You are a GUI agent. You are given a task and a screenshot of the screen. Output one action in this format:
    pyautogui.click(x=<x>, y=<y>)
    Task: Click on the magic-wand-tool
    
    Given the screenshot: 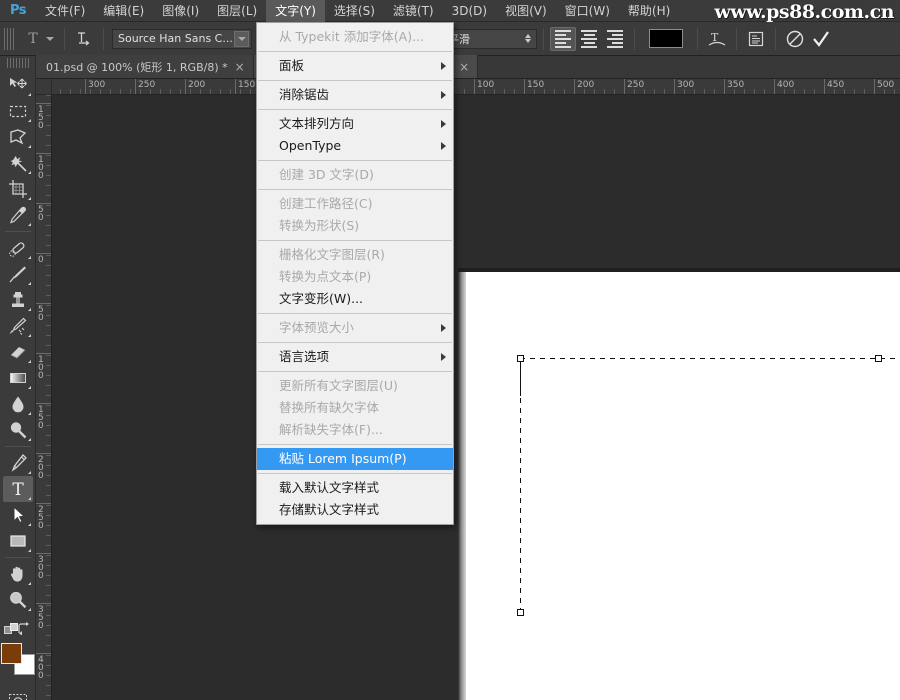 What is the action you would take?
    pyautogui.click(x=18, y=163)
    